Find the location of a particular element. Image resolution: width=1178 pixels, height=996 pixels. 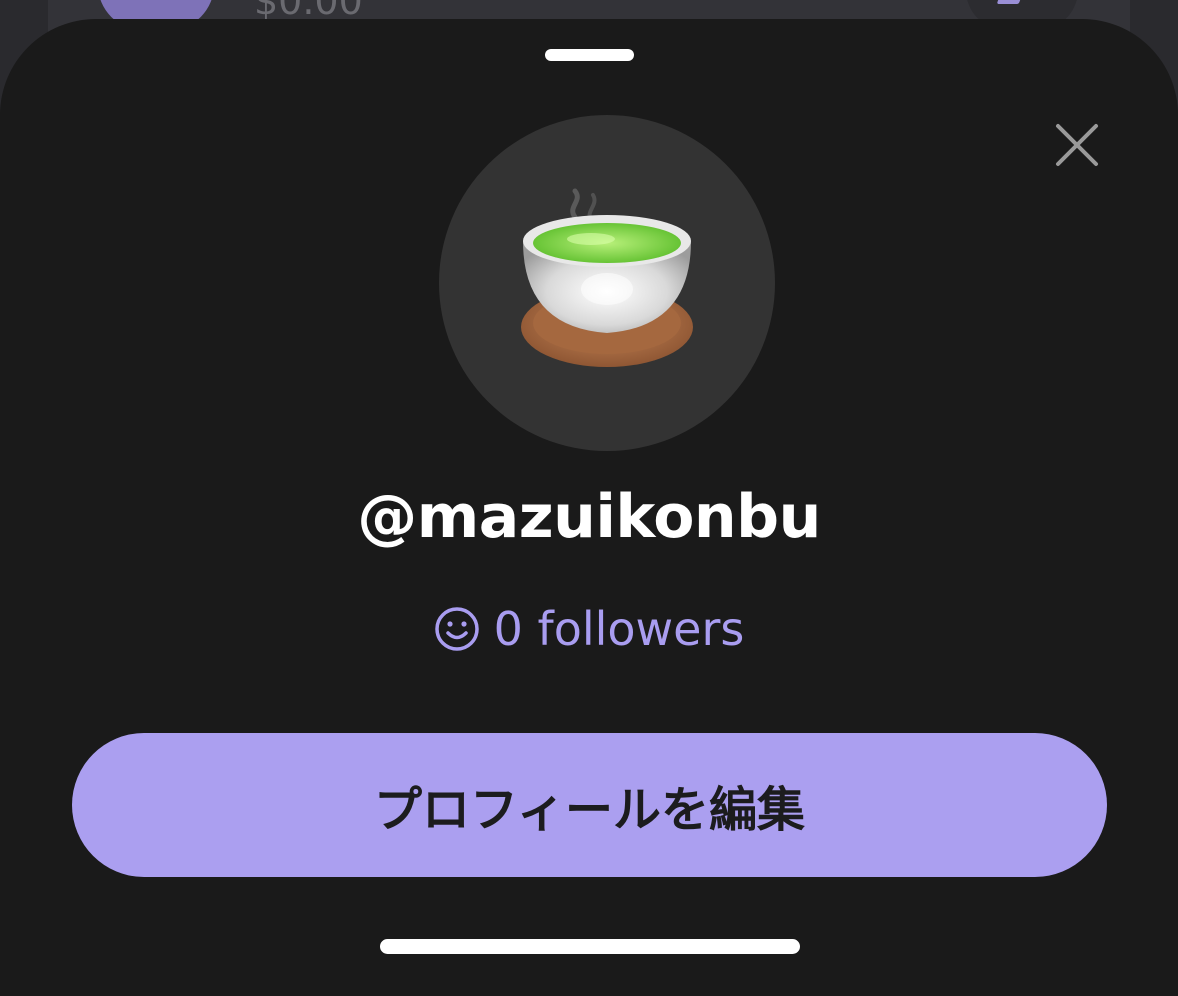

followers-link: 0 followers is located at coordinates (589, 629).